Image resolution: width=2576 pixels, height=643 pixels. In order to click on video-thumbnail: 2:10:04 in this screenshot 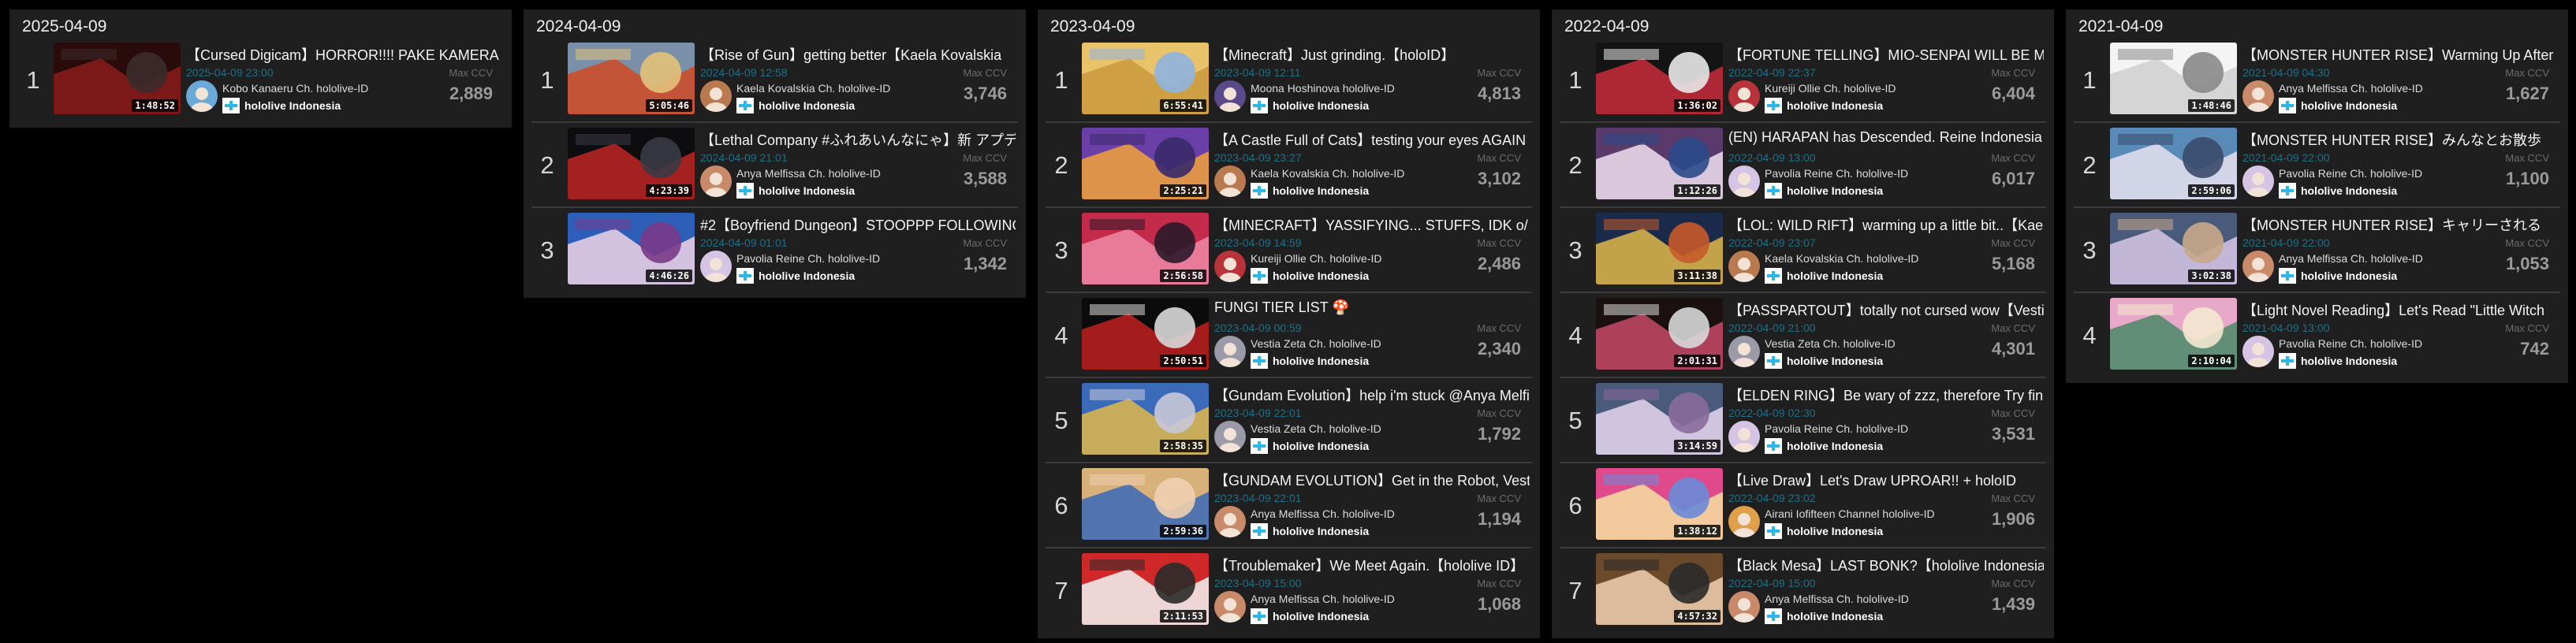, I will do `click(2173, 334)`.